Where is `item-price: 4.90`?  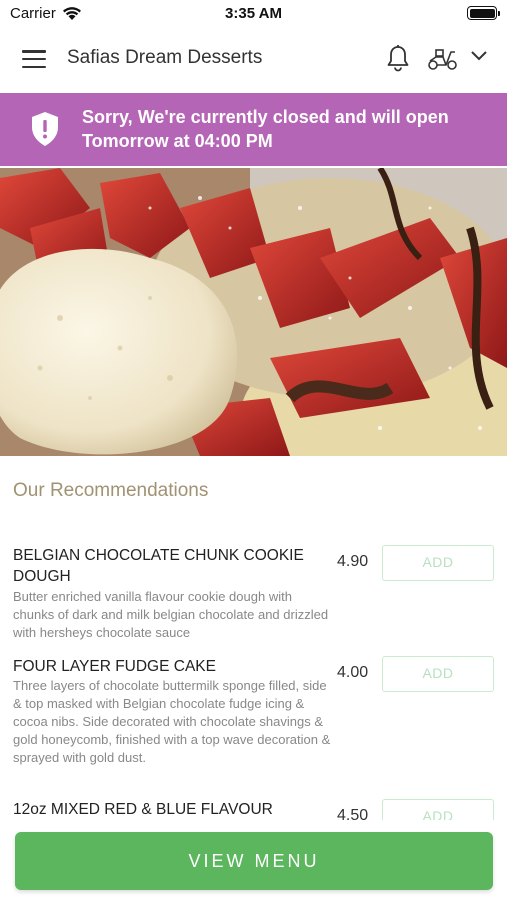 item-price: 4.90 is located at coordinates (353, 561).